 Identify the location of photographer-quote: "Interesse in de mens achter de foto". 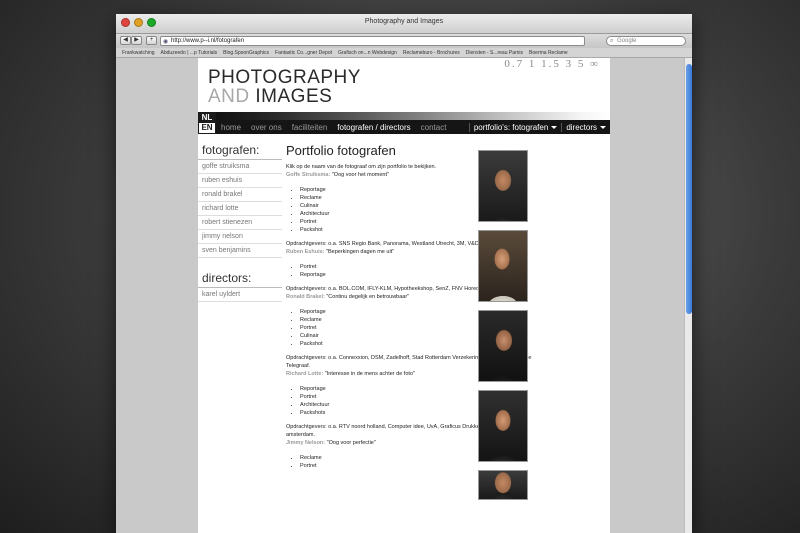
(369, 374).